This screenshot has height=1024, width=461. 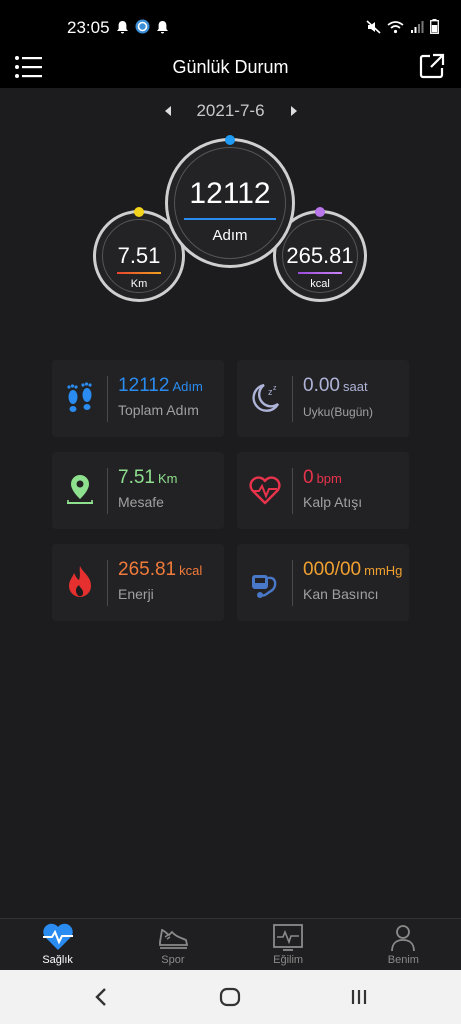 I want to click on app-header: Günlük Durum, so click(x=230, y=66).